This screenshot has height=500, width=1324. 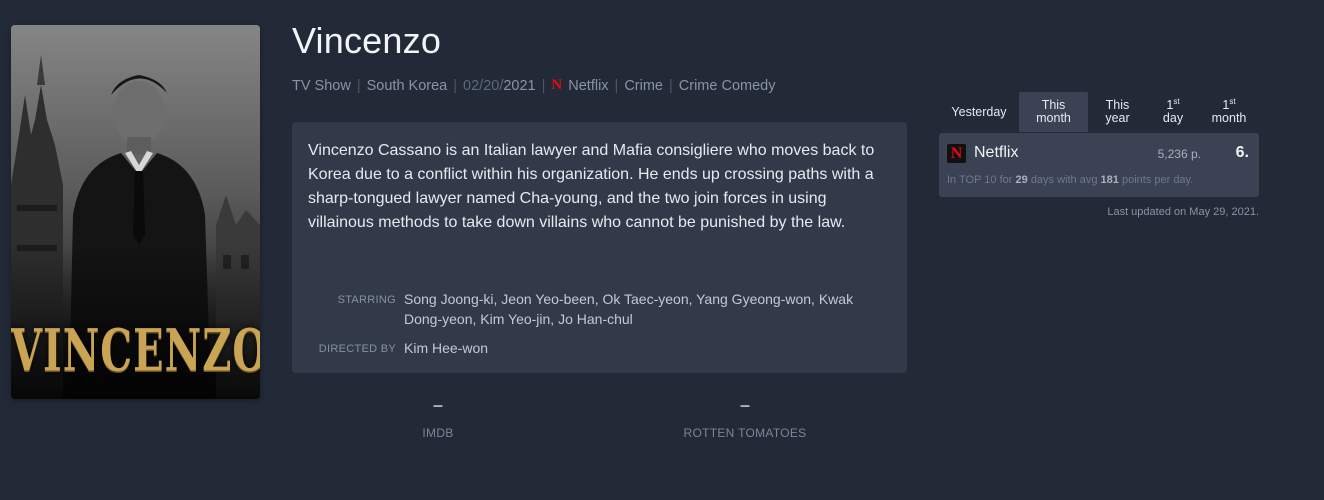 What do you see at coordinates (956, 153) in the screenshot?
I see `netflix-logo-icon: N` at bounding box center [956, 153].